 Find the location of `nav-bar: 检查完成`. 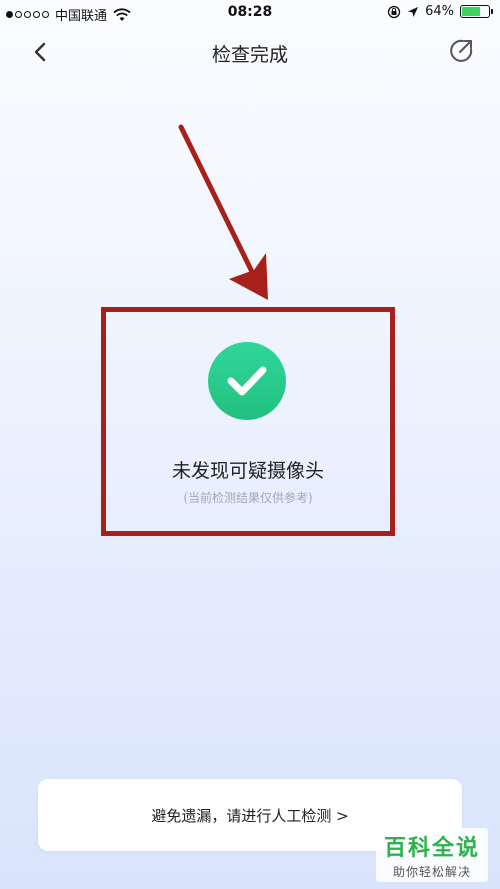

nav-bar: 检查完成 is located at coordinates (250, 52).